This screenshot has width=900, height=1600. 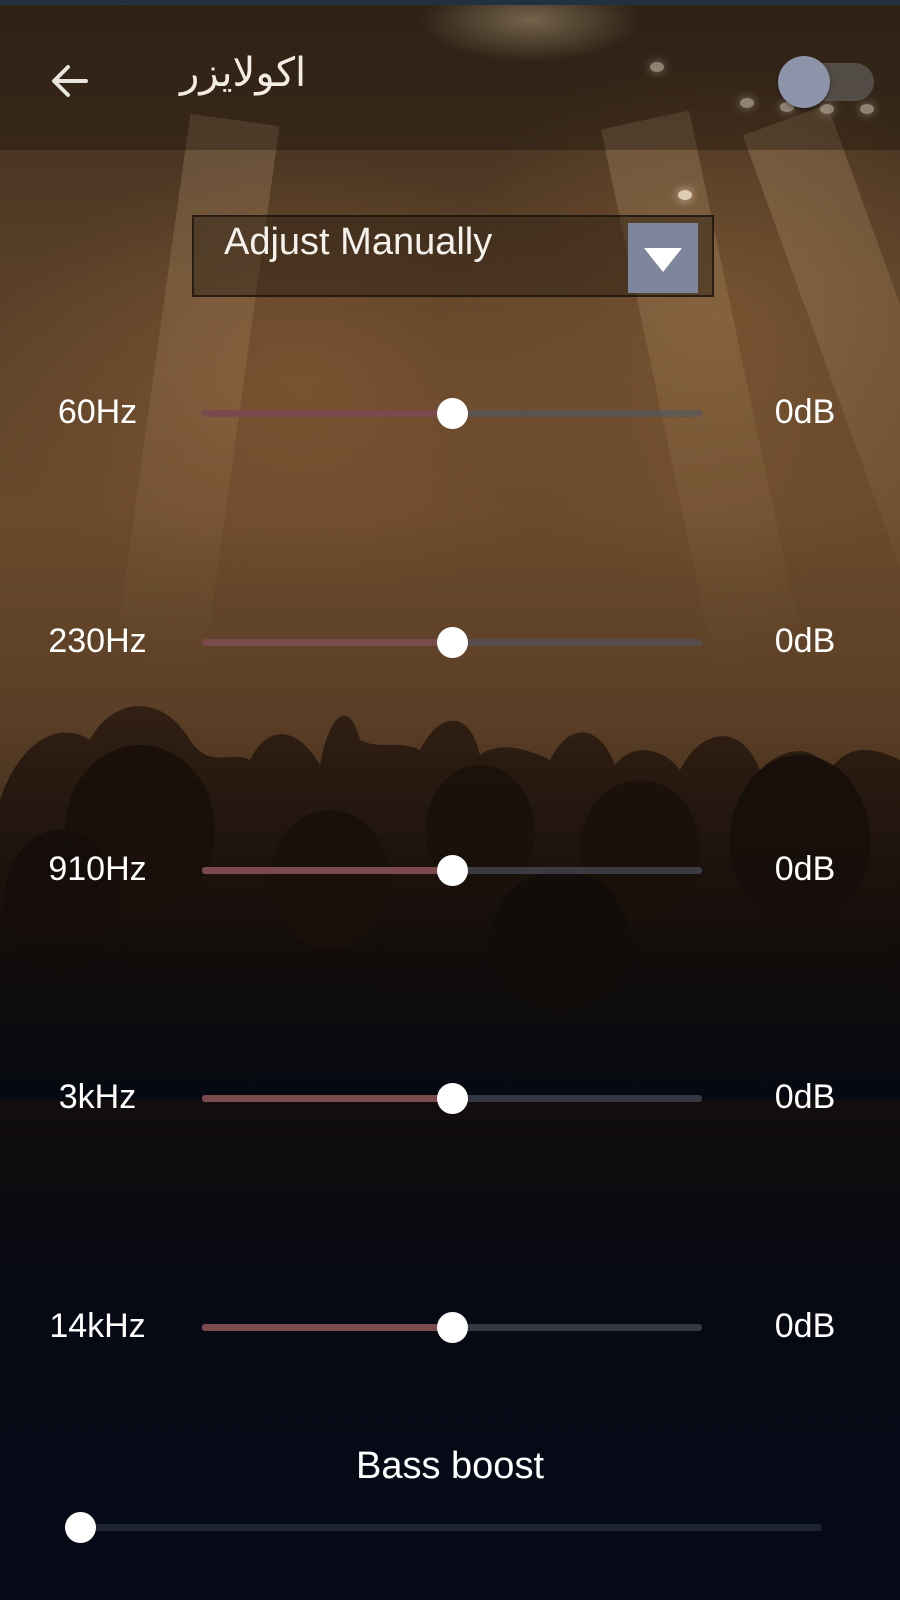 I want to click on preset-dropdown: Adjust Manually, so click(x=453, y=256).